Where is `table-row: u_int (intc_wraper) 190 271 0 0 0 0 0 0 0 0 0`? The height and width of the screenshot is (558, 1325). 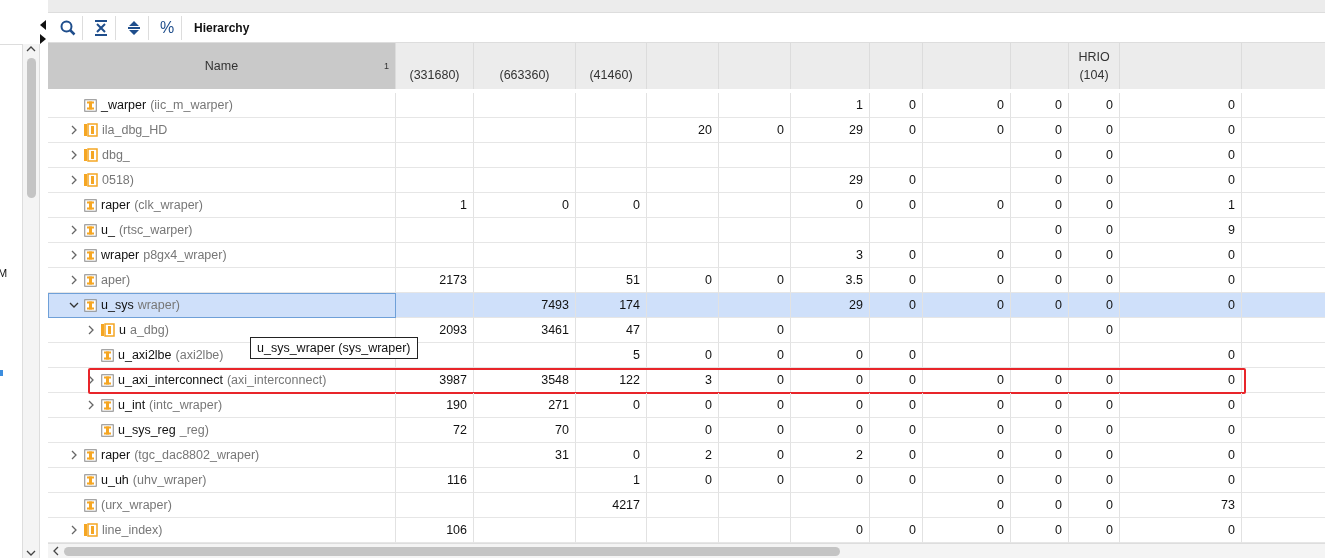 table-row: u_int (intc_wraper) 190 271 0 0 0 0 0 0 0 0 0 is located at coordinates (686, 406).